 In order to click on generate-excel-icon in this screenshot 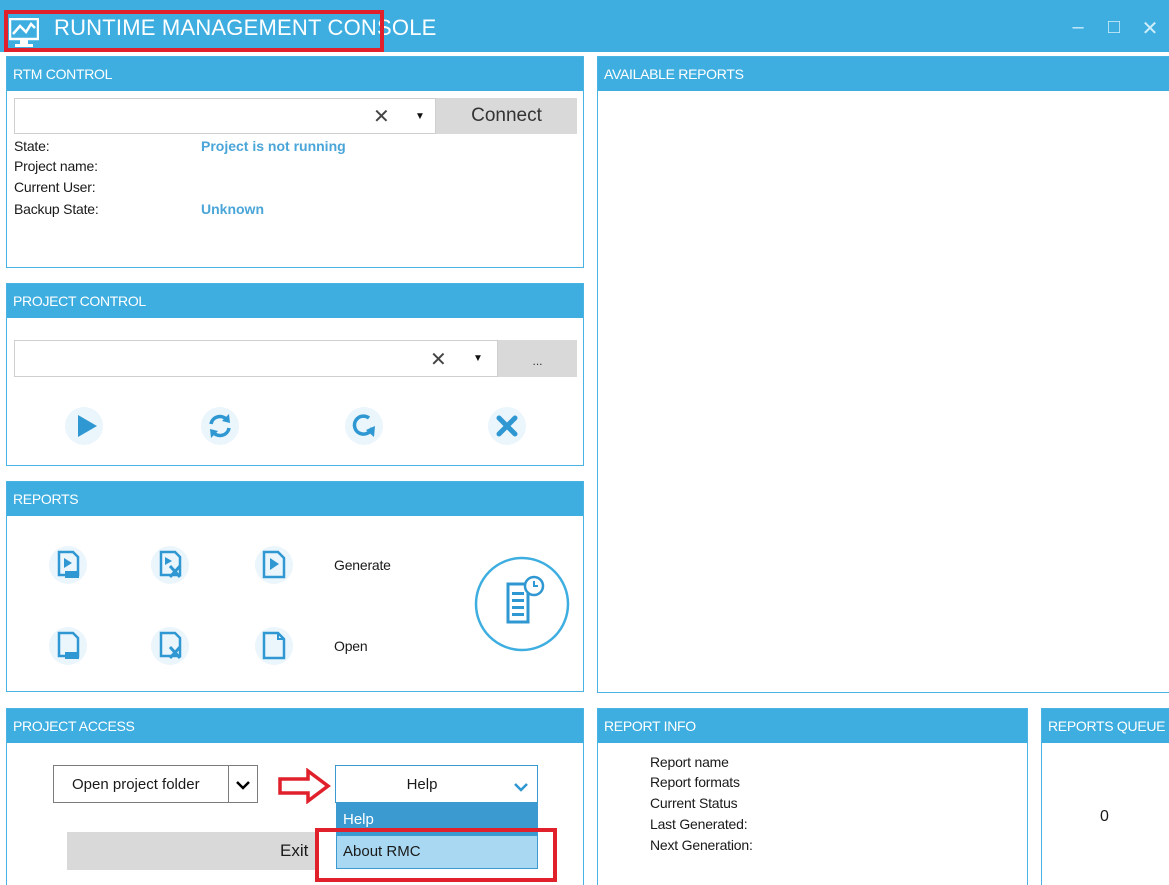, I will do `click(170, 565)`.